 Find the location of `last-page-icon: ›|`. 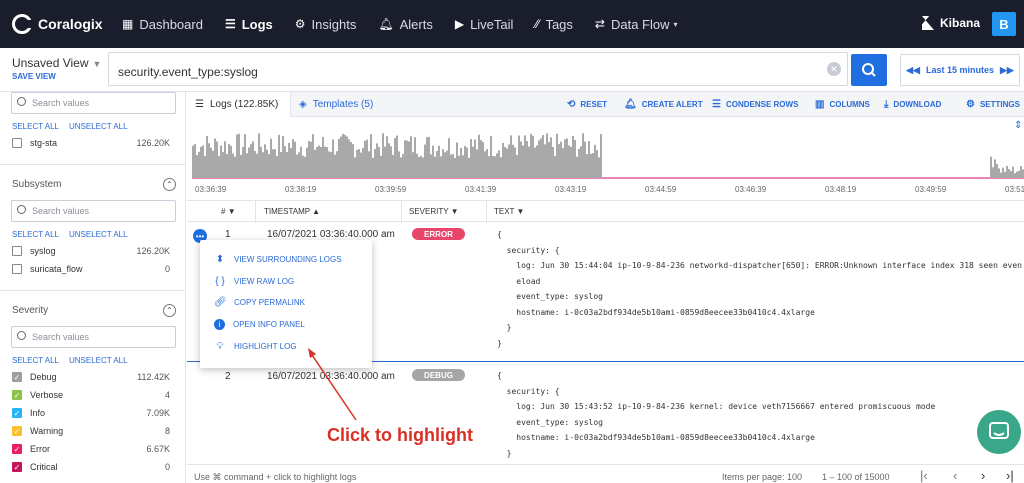

last-page-icon: ›| is located at coordinates (1010, 475).